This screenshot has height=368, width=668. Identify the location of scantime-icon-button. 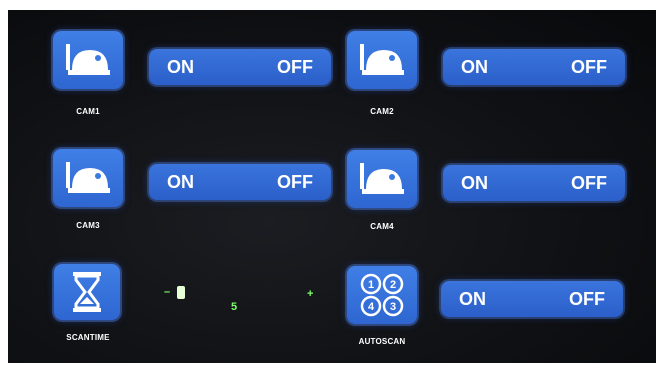
(87, 292).